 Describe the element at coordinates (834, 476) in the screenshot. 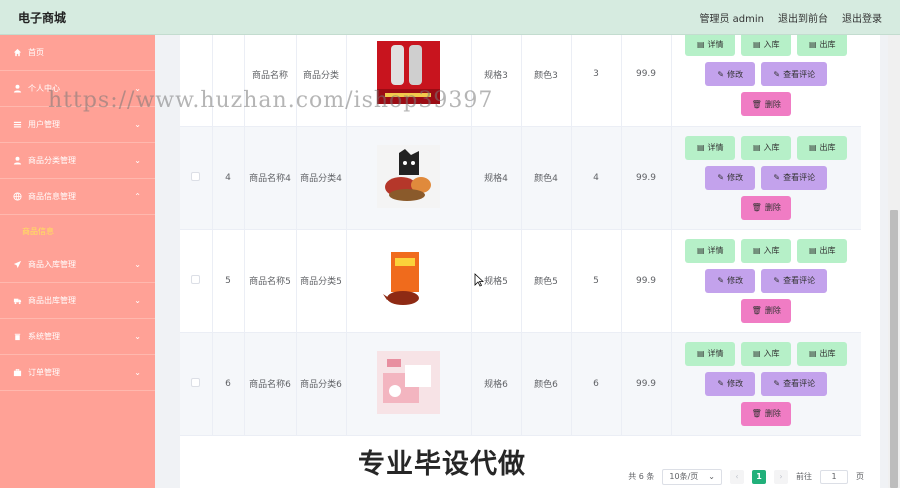

I see `goto-page-input: 1` at that location.